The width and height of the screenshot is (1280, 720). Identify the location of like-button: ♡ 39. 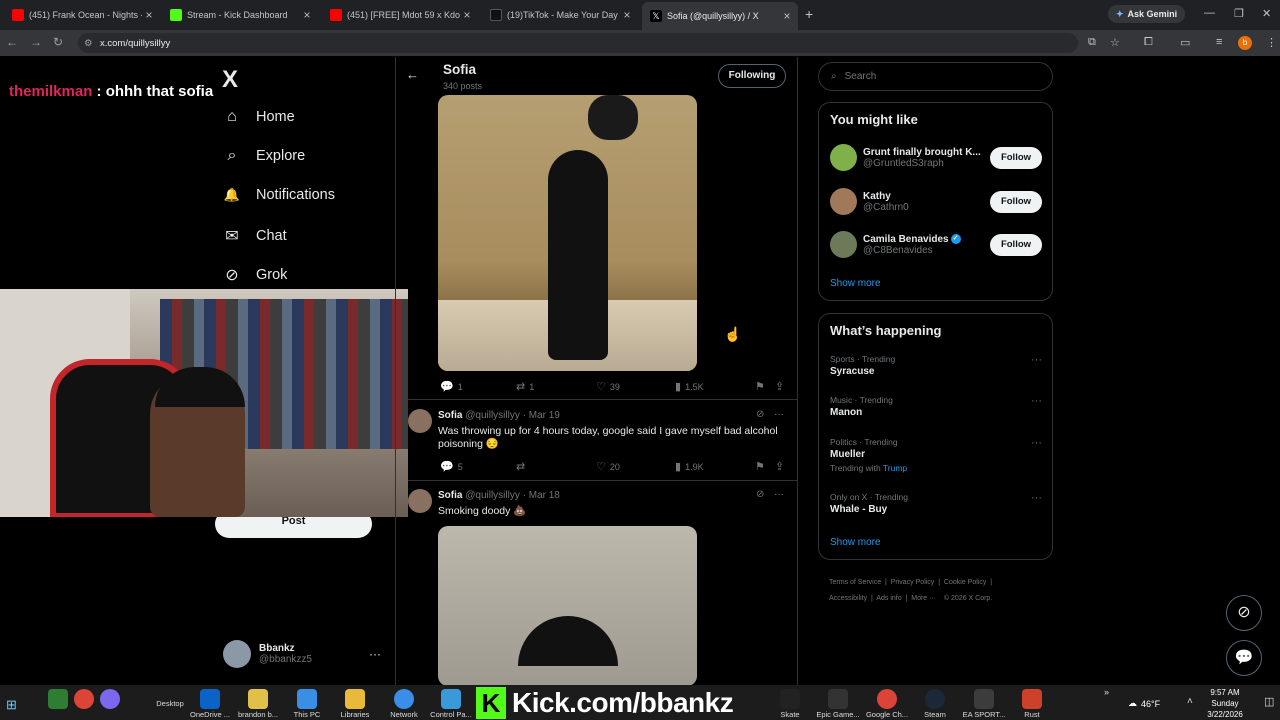
(608, 386).